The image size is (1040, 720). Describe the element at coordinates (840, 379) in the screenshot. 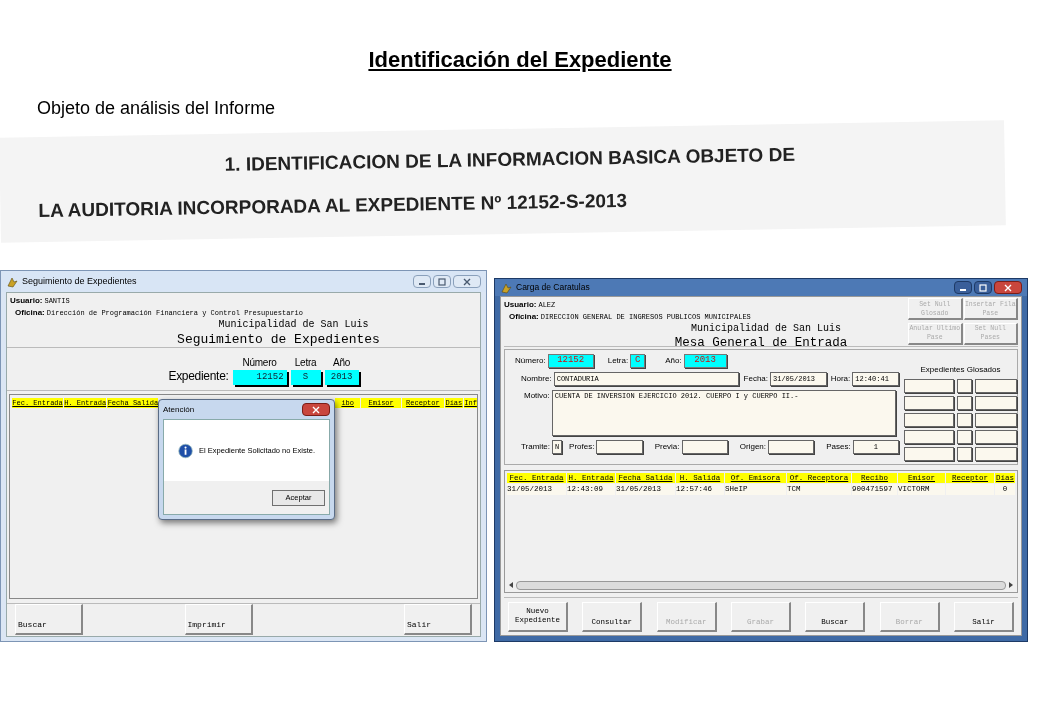

I see `field-label: Hora:` at that location.